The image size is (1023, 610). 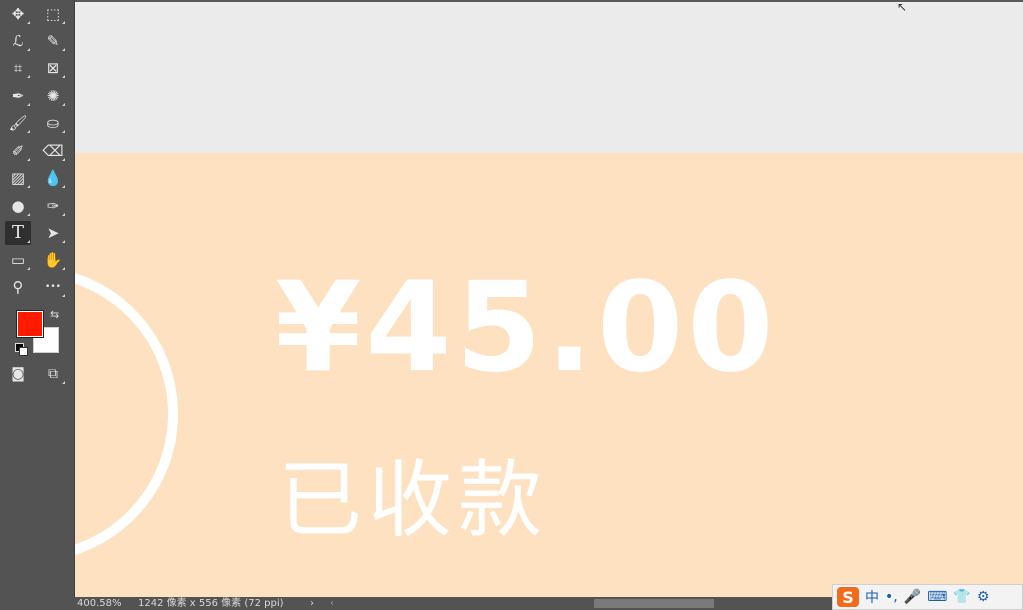 I want to click on canvas-top-border, so click(x=549, y=1).